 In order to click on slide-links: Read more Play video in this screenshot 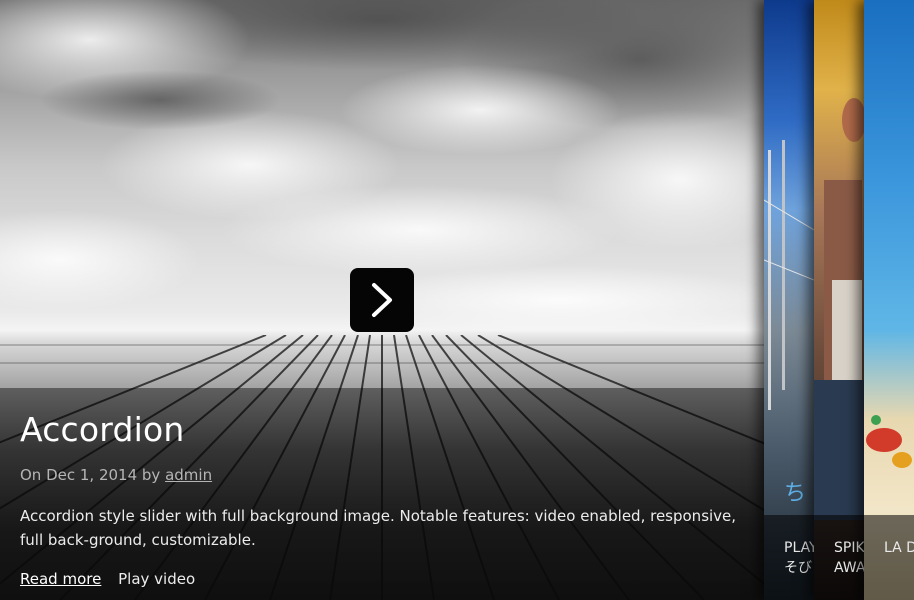, I will do `click(107, 579)`.